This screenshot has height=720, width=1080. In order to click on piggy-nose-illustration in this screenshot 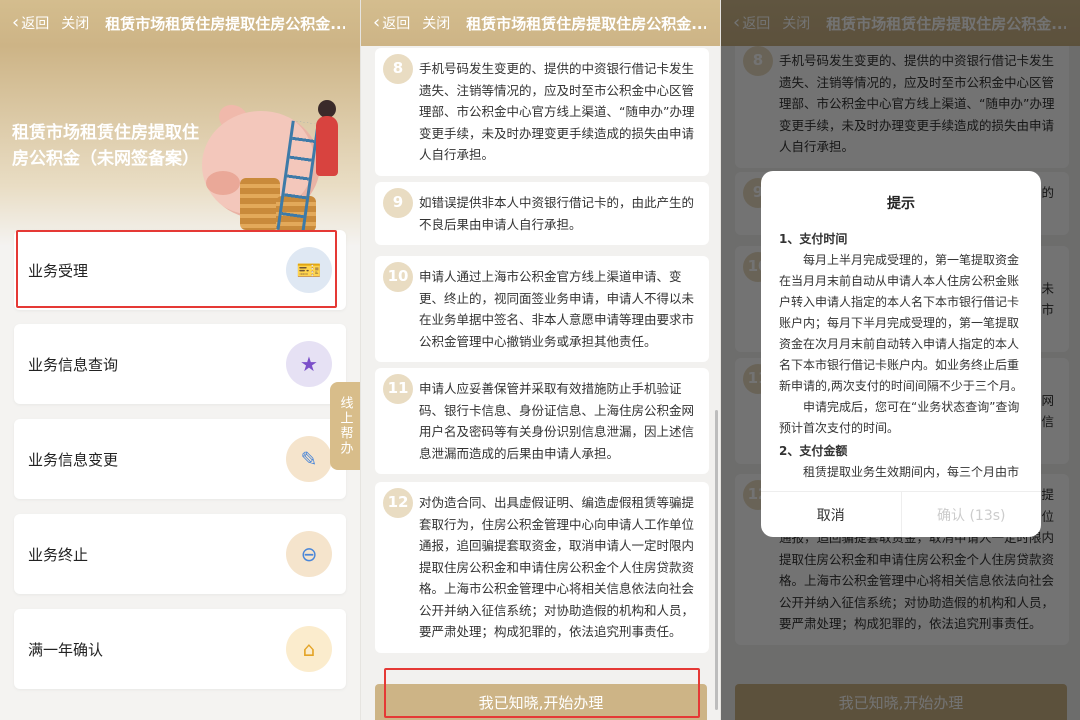, I will do `click(223, 183)`.